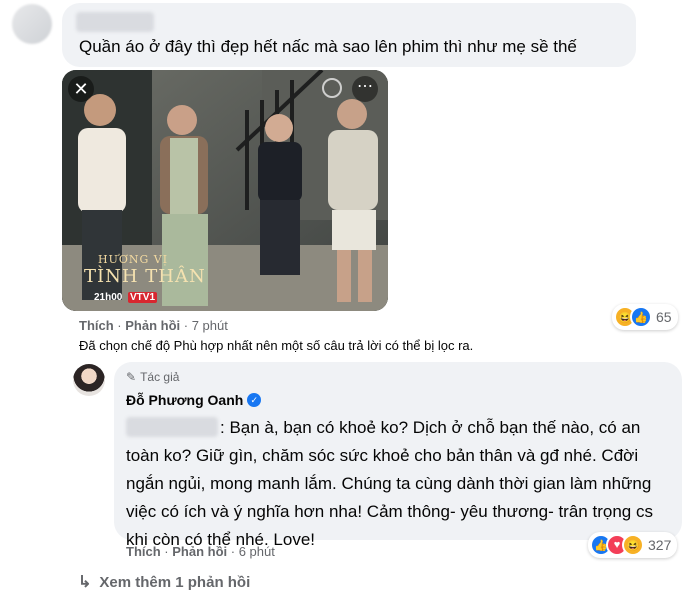 The height and width of the screenshot is (597, 699). What do you see at coordinates (365, 89) in the screenshot?
I see `image-options-icon: ⋯` at bounding box center [365, 89].